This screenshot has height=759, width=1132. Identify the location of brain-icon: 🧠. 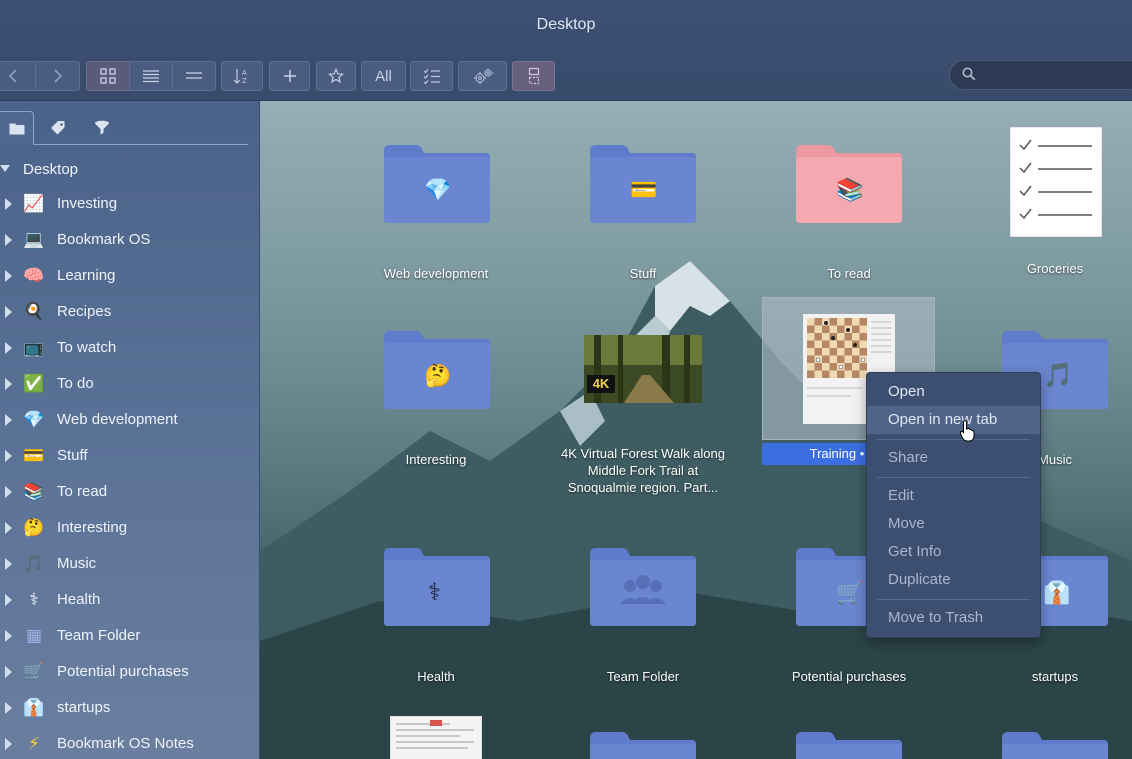
(34, 275).